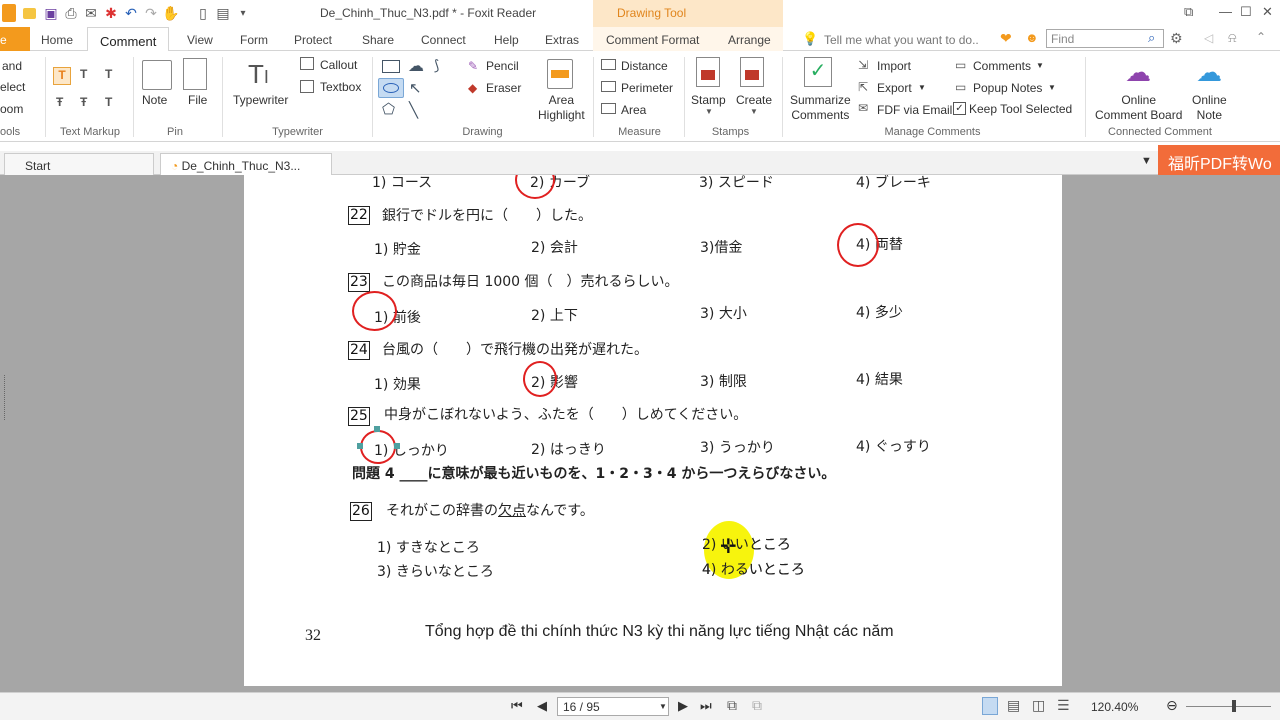  What do you see at coordinates (1188, 12) in the screenshot?
I see `restore-icon: ⧉` at bounding box center [1188, 12].